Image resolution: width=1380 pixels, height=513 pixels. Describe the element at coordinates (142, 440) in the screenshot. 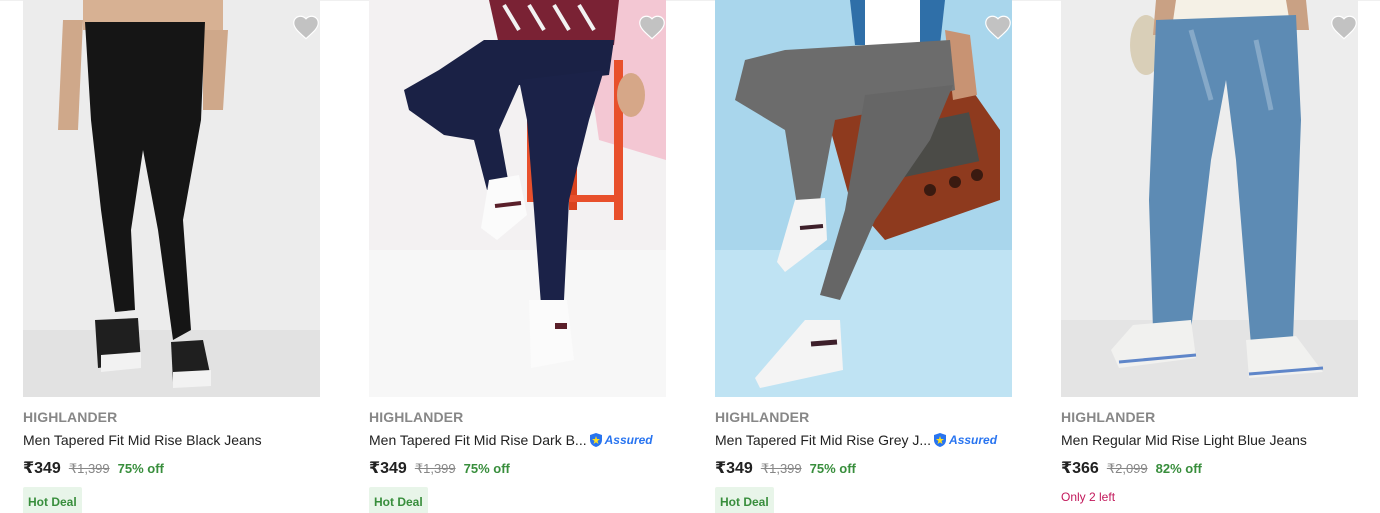

I see `product-title: Men Tapered Fit Mid Rise Black Jeans` at that location.